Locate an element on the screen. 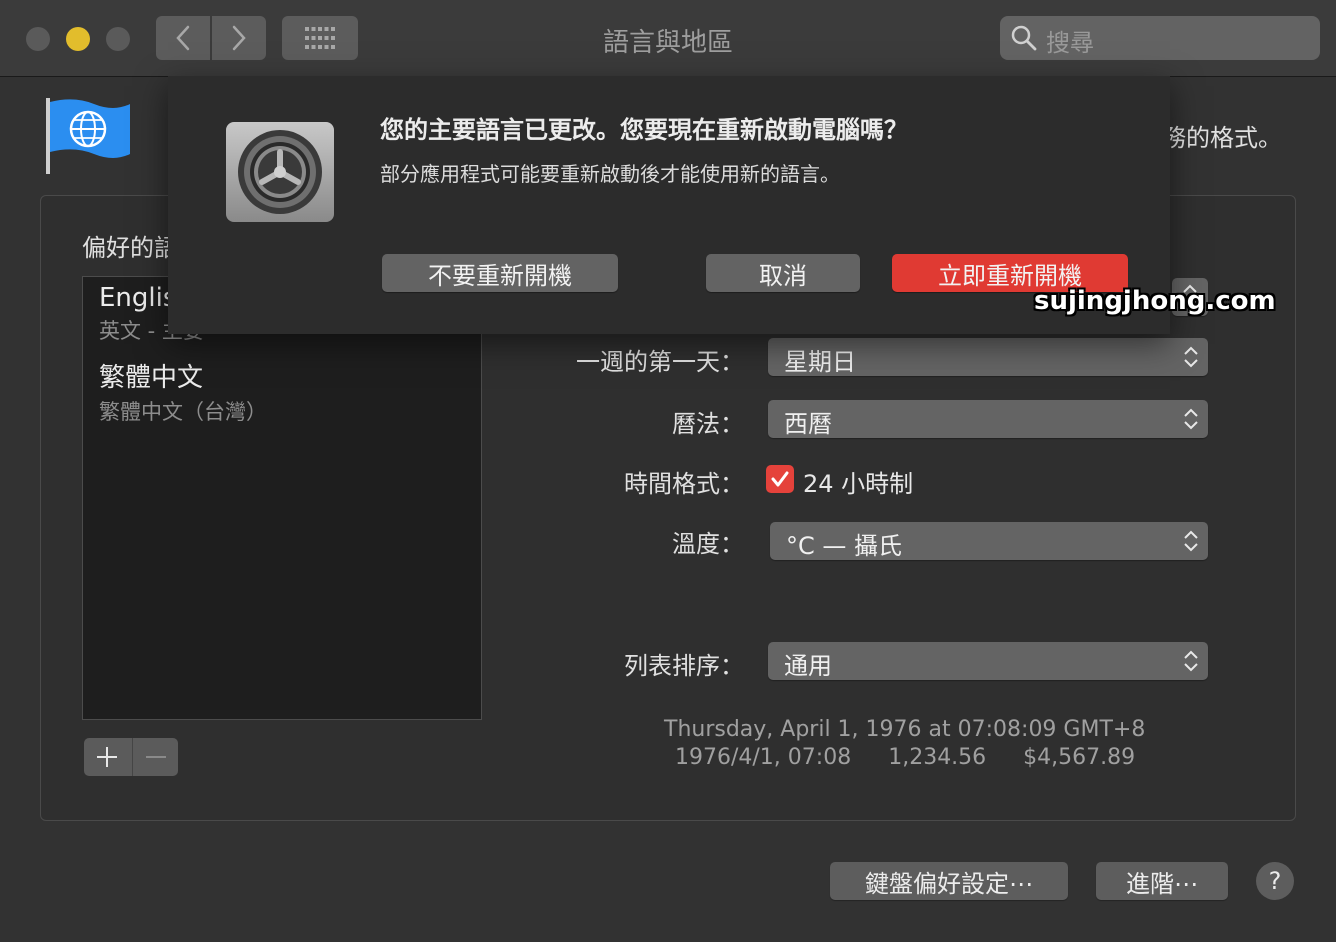  date-sample-short: 1976/4/1, 07:08 is located at coordinates (763, 757).